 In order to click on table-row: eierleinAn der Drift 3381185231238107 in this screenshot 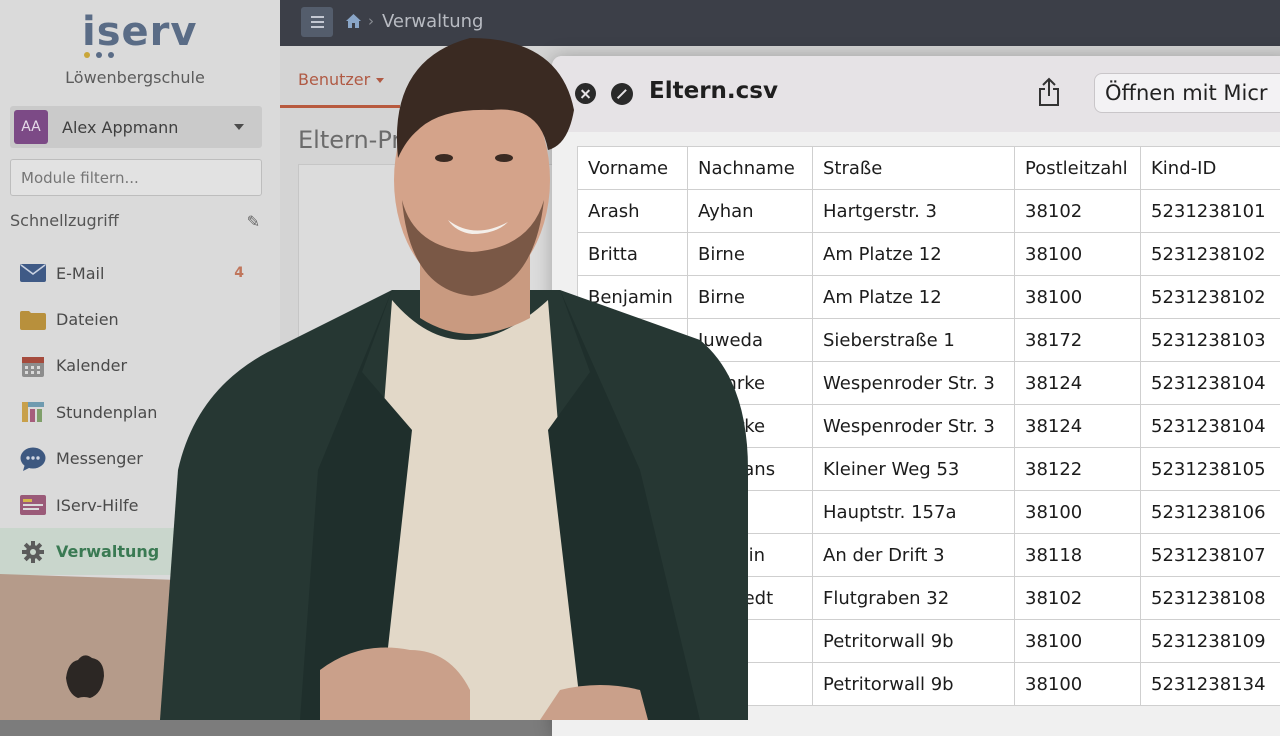, I will do `click(929, 555)`.